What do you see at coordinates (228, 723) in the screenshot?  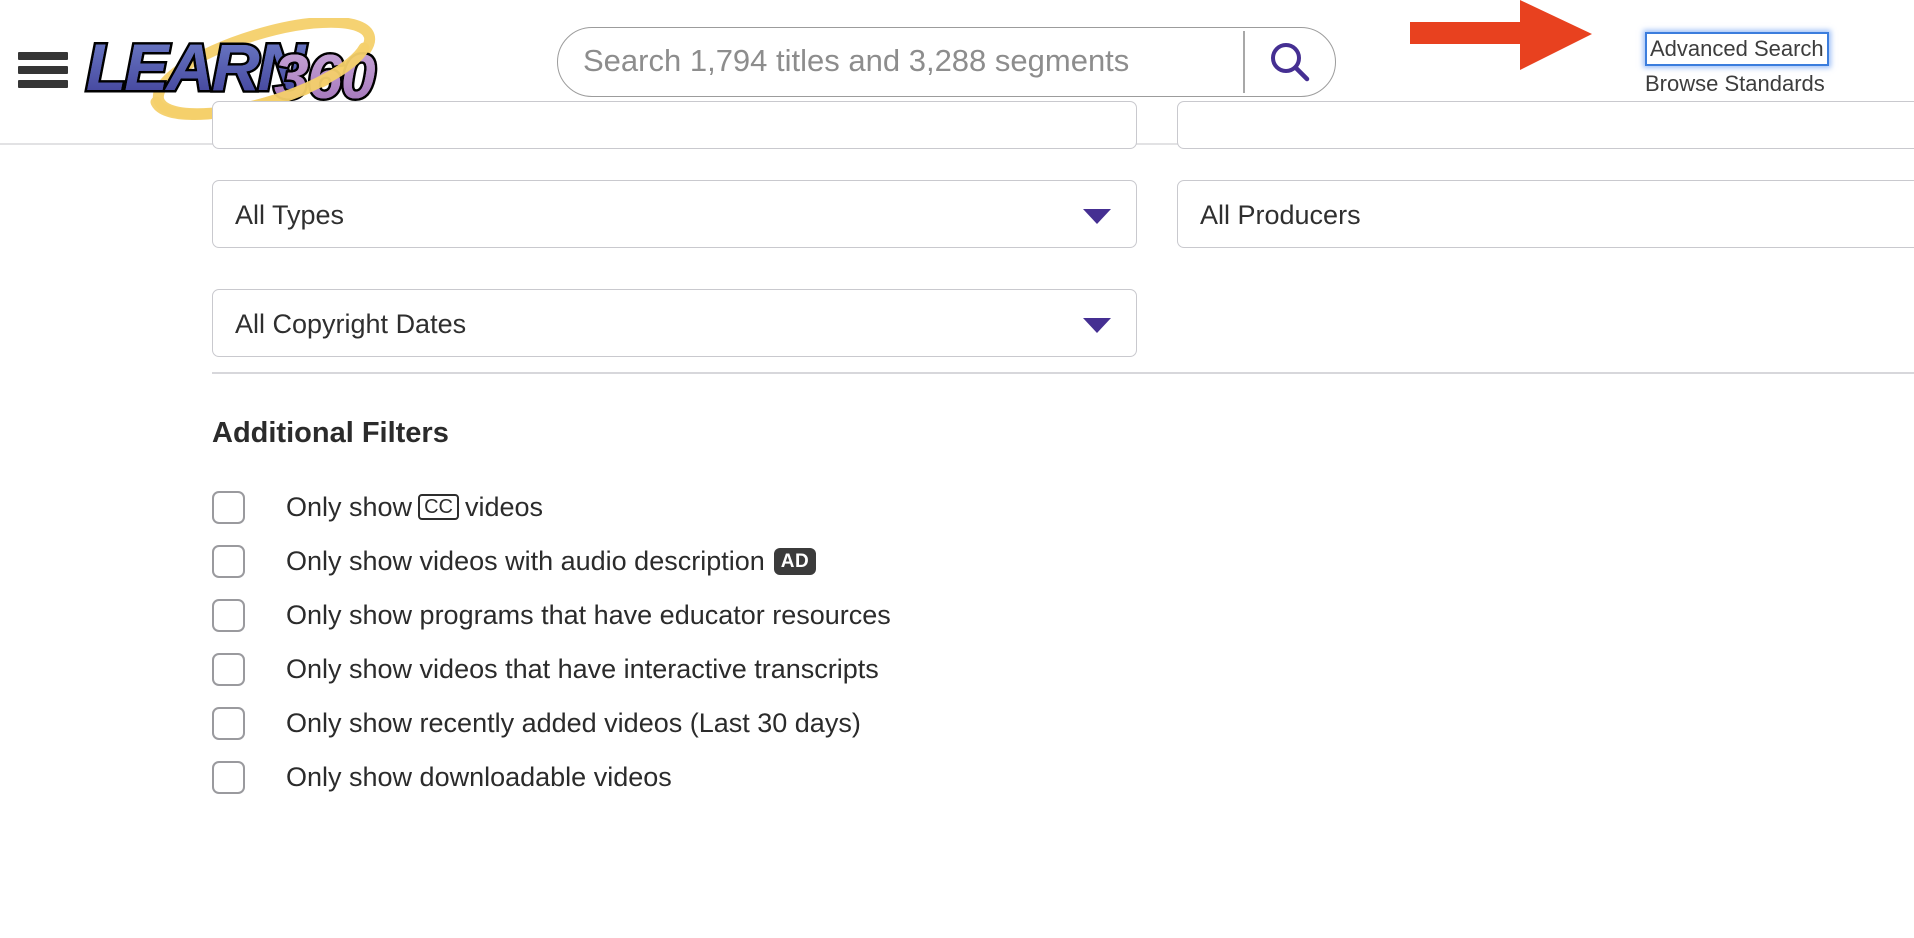 I see `checkbox-recently-added` at bounding box center [228, 723].